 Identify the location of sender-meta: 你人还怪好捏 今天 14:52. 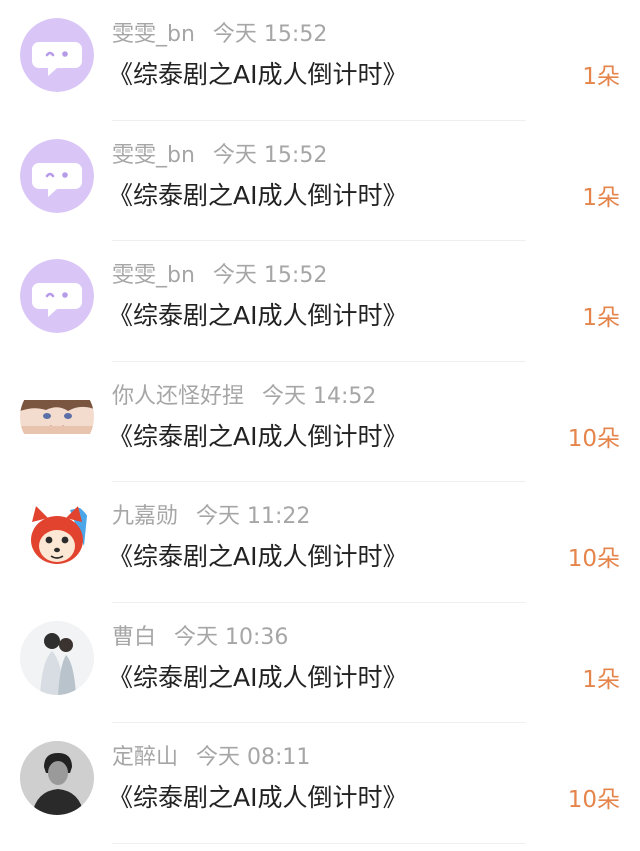
(244, 397).